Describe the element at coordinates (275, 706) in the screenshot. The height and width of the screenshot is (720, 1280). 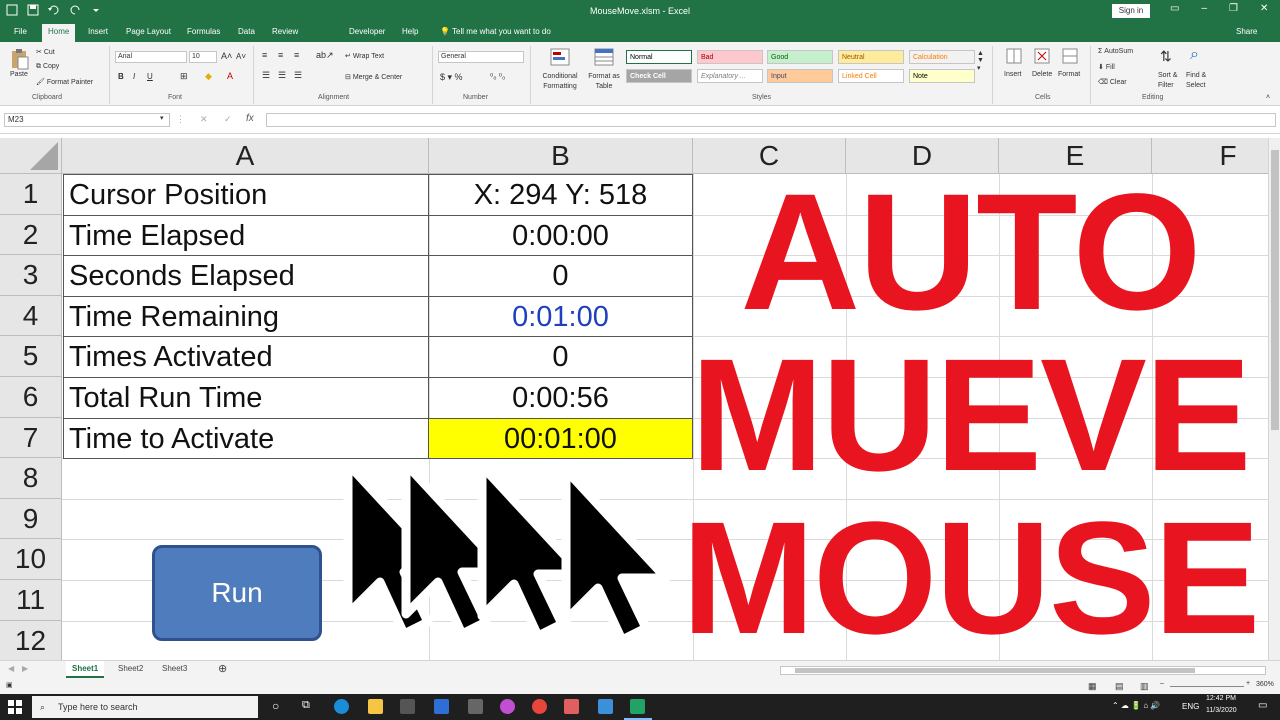
I see `cortana-icon: ○` at that location.